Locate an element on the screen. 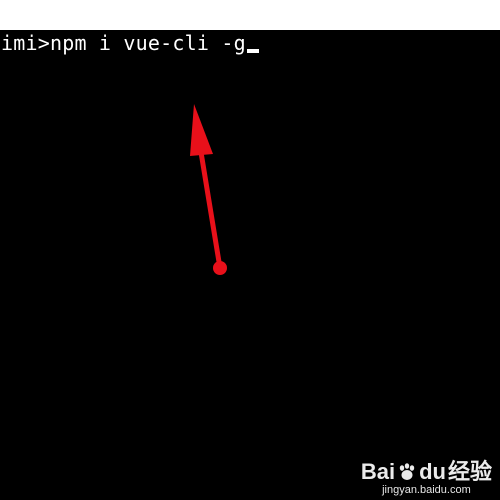 This screenshot has height=500, width=500. watermark-logo: Bai du 经验 is located at coordinates (426, 472).